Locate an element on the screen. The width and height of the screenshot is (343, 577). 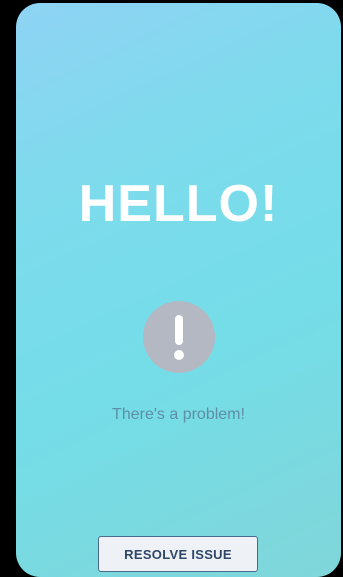
greeting-headline: HELLO! is located at coordinates (178, 204).